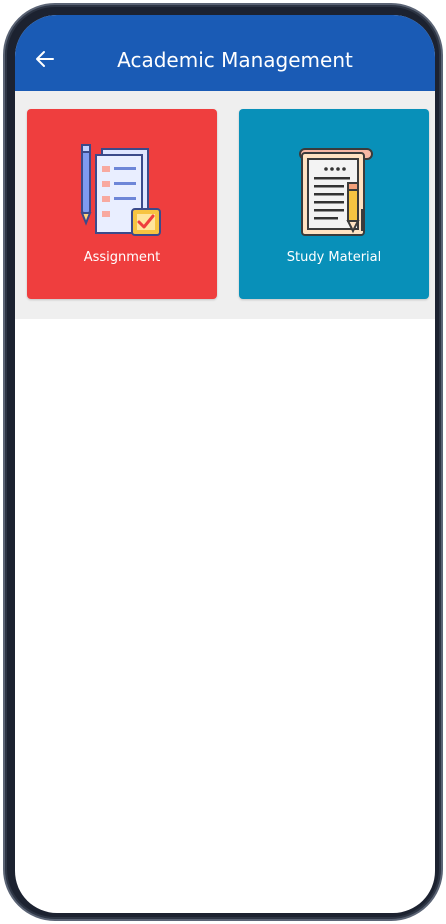  I want to click on page-title: Academic Management, so click(235, 60).